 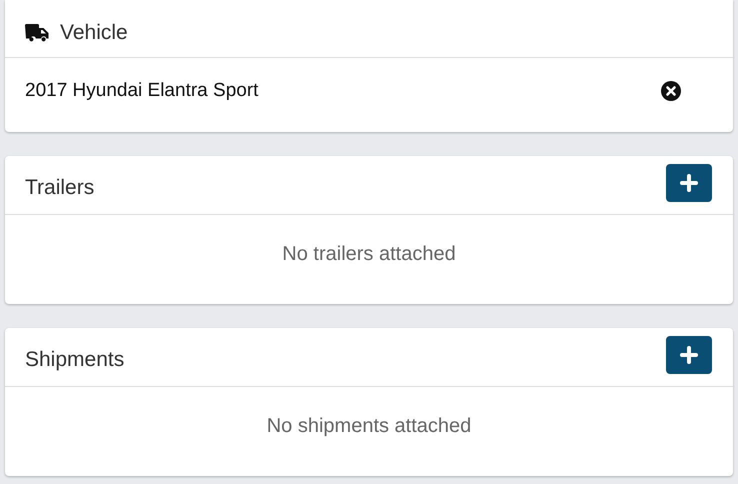 What do you see at coordinates (369, 254) in the screenshot?
I see `empty-message: No trailers attached` at bounding box center [369, 254].